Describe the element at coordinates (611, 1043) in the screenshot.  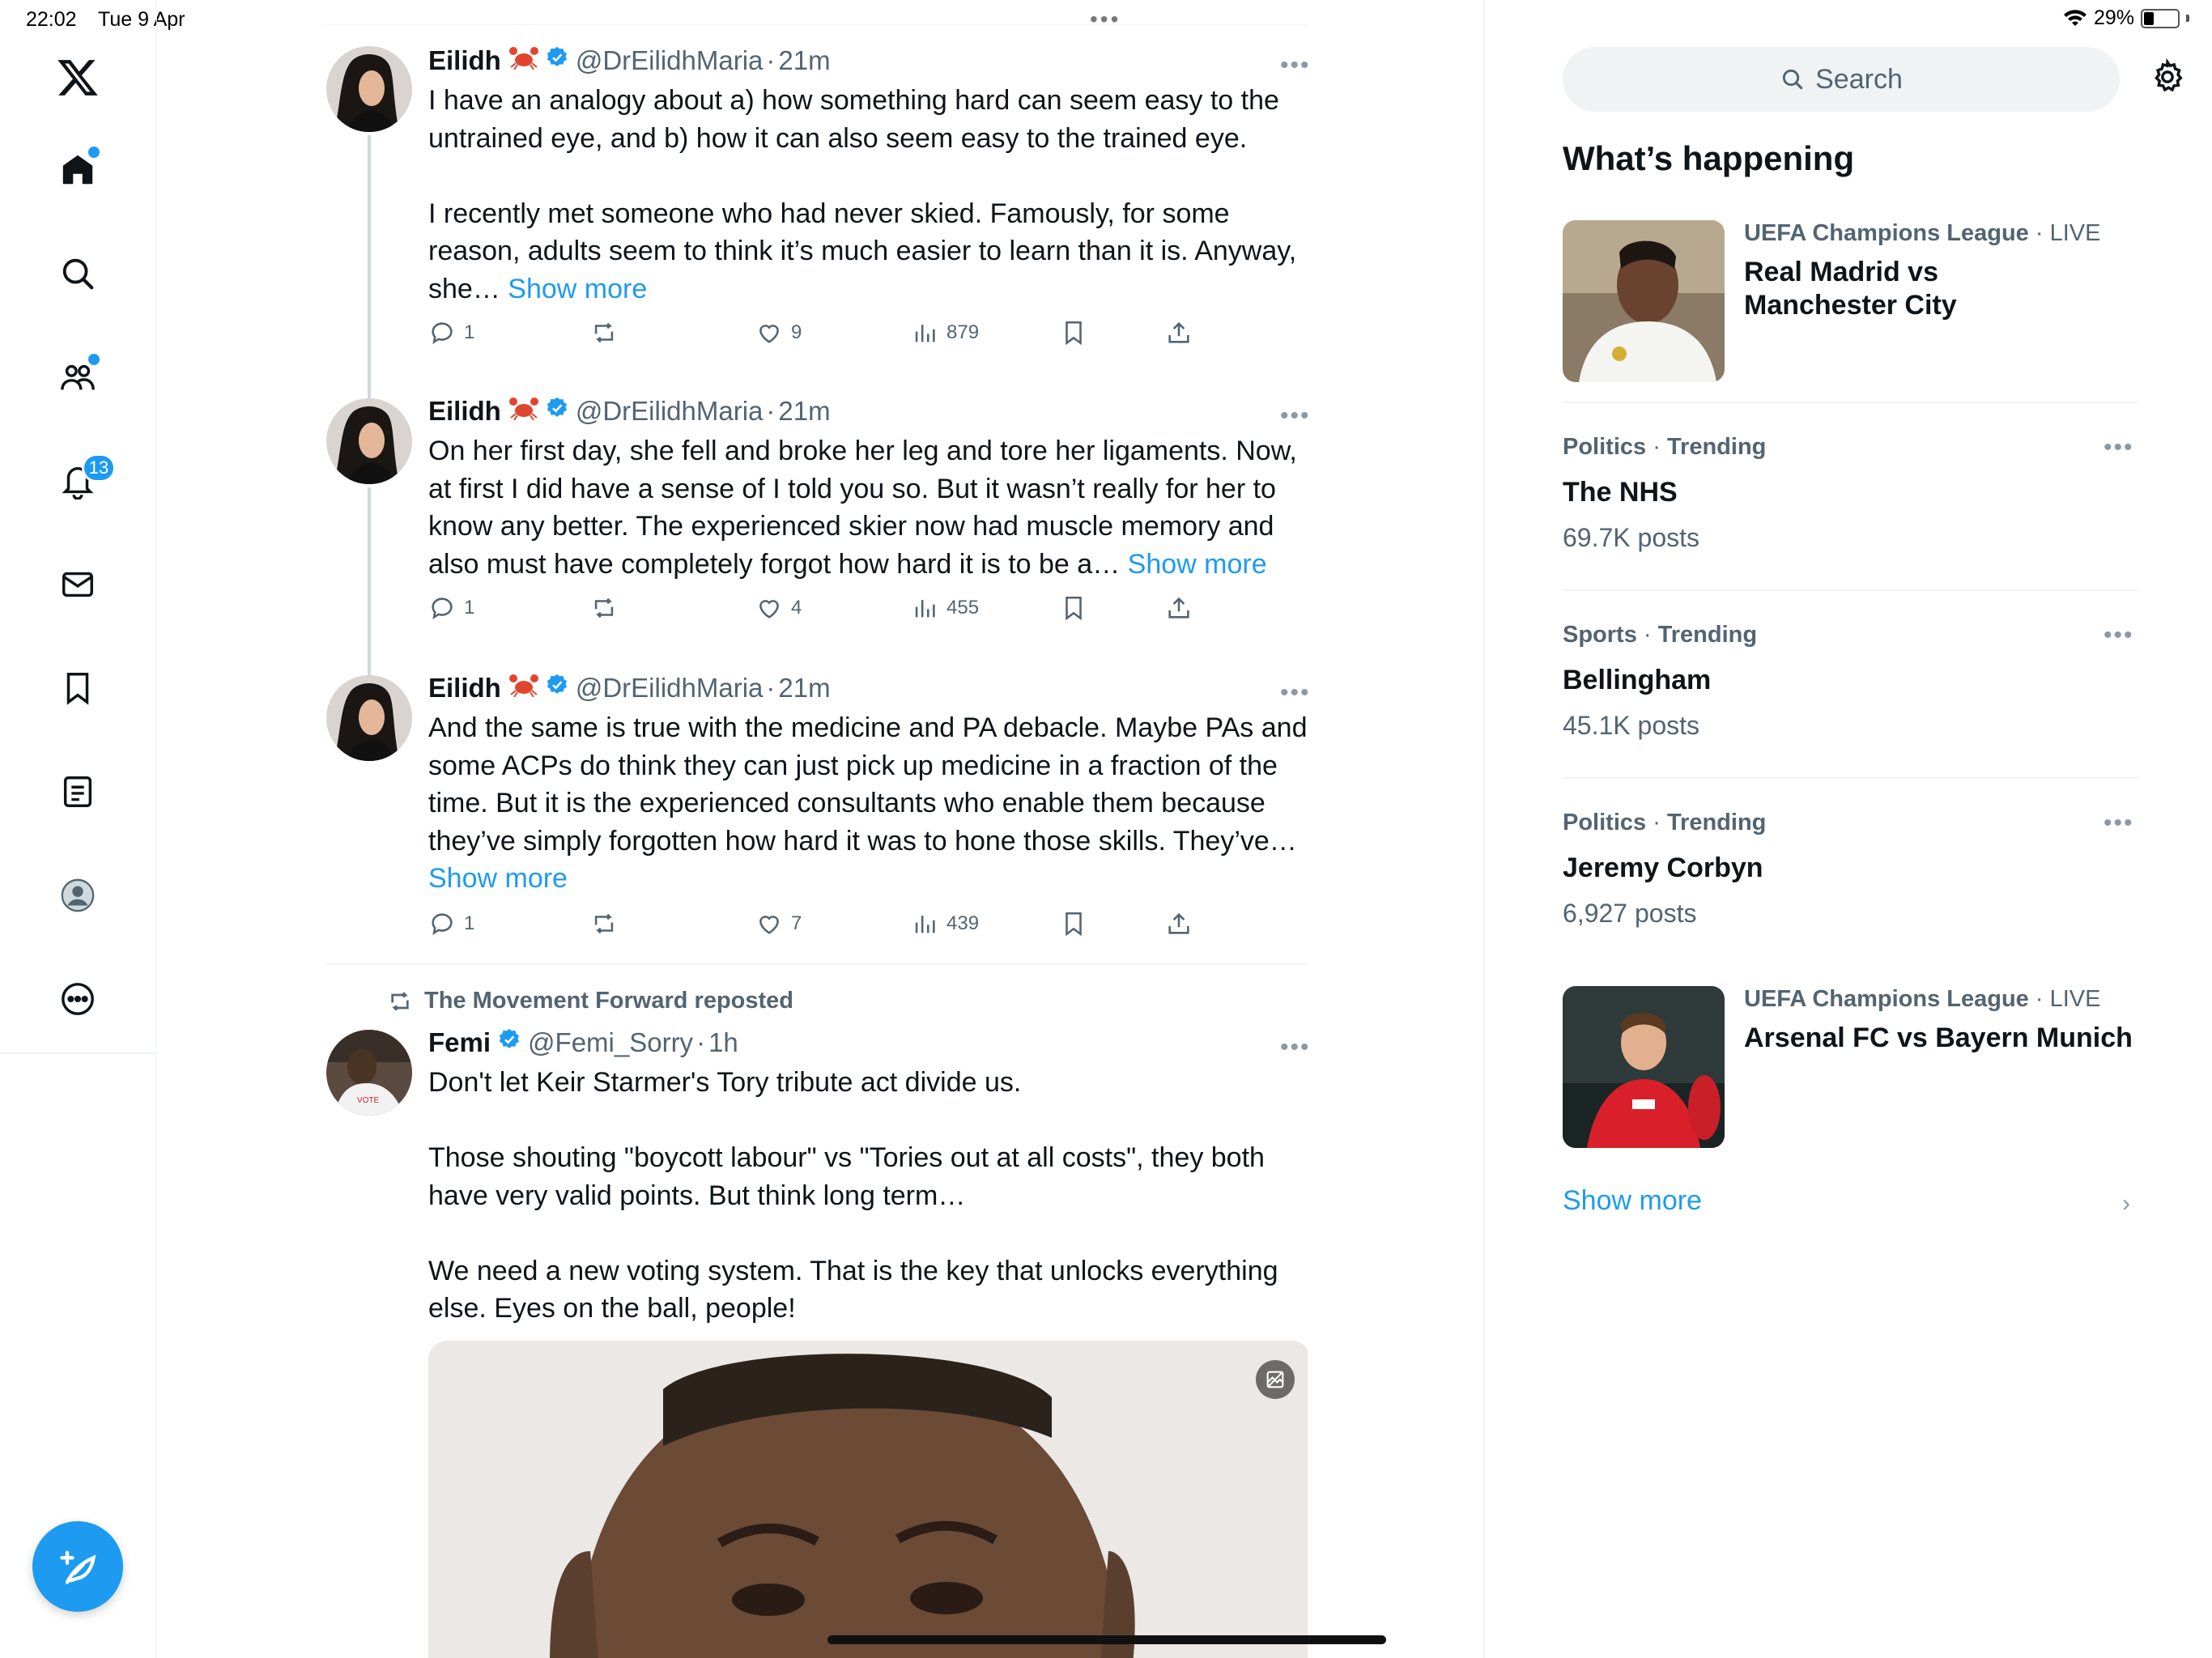
I see `author-handle: @Femi_Sorry` at that location.